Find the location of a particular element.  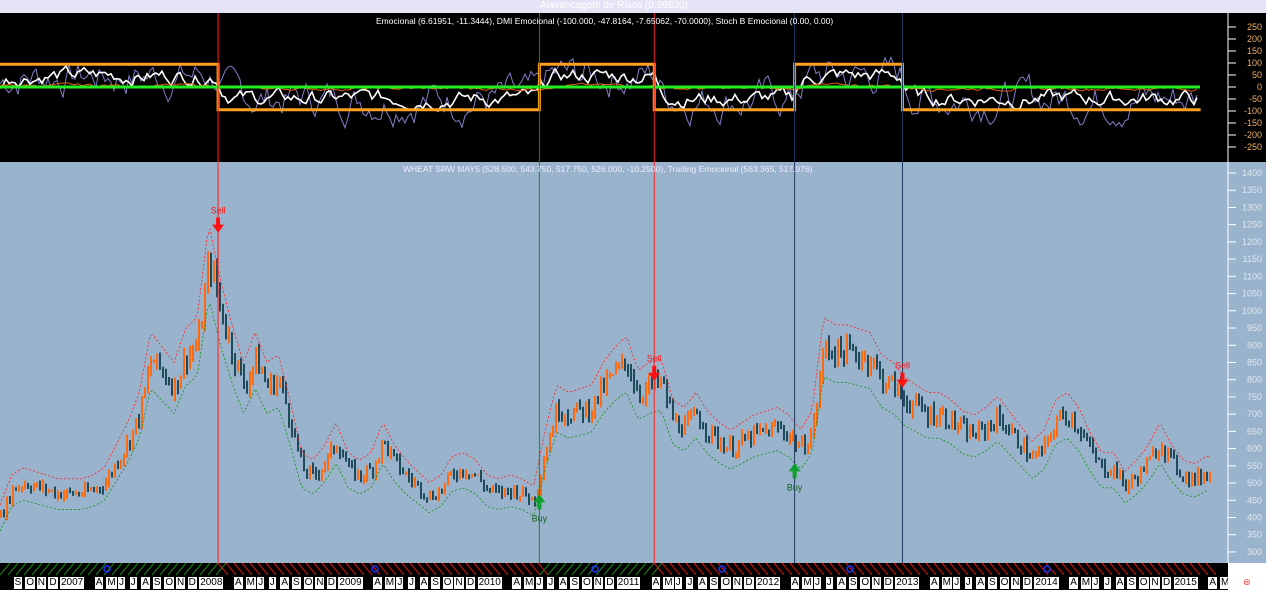

y-tick-label: 800 is located at coordinates (1254, 380).